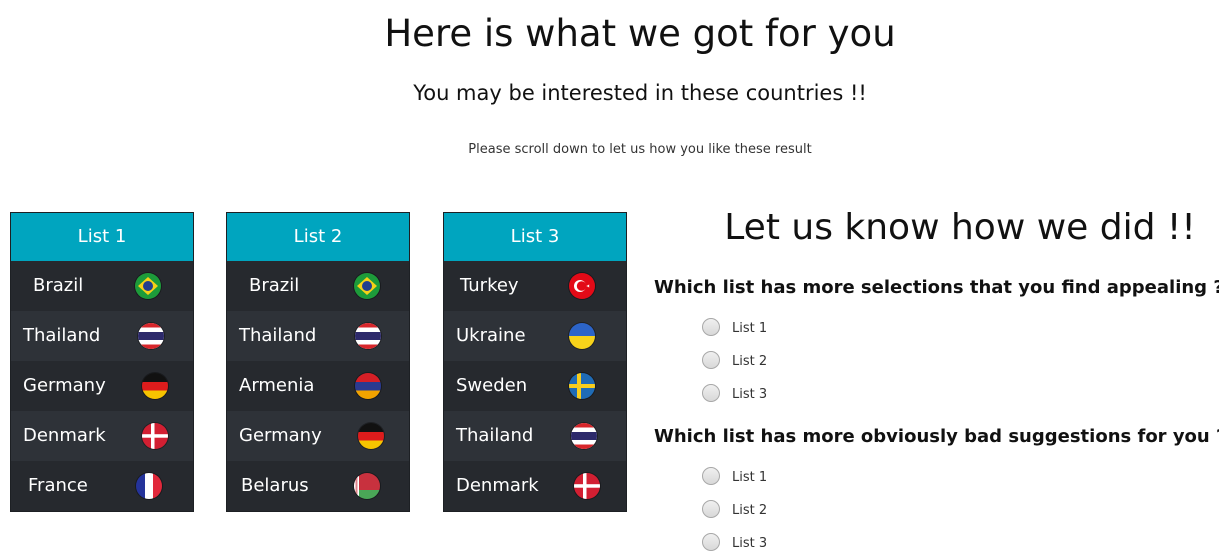 The width and height of the screenshot is (1219, 557). I want to click on list-header: List 1, so click(102, 237).